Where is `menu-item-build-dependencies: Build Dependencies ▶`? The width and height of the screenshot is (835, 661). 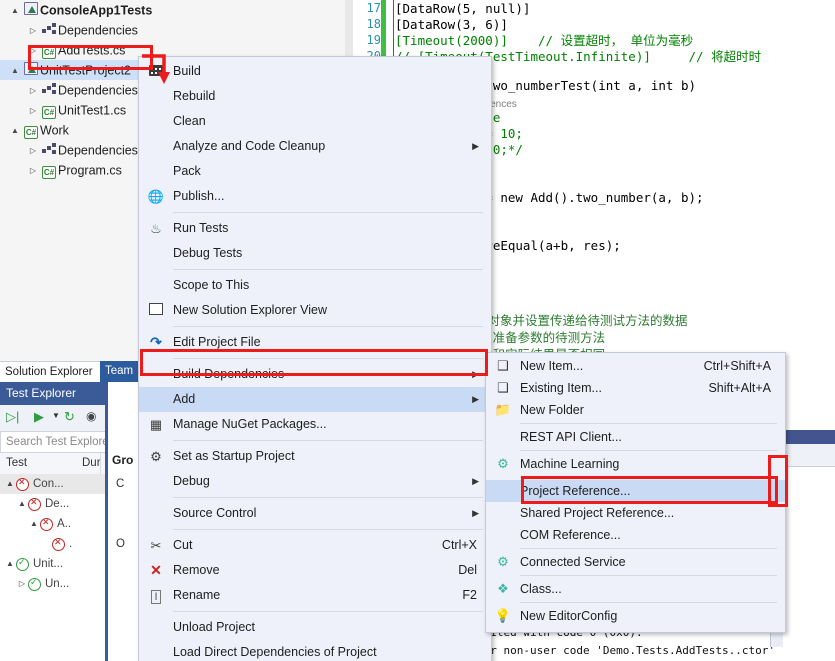 menu-item-build-dependencies: Build Dependencies ▶ is located at coordinates (315, 374).